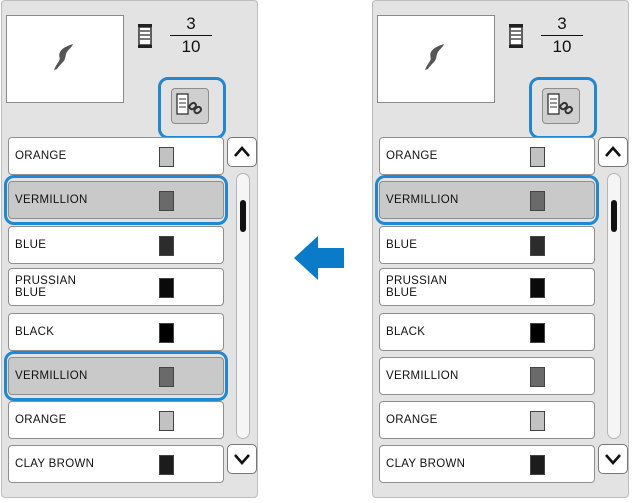 This screenshot has width=632, height=503. Describe the element at coordinates (422, 376) in the screenshot. I see `thread-color-name: VERMILLION` at that location.